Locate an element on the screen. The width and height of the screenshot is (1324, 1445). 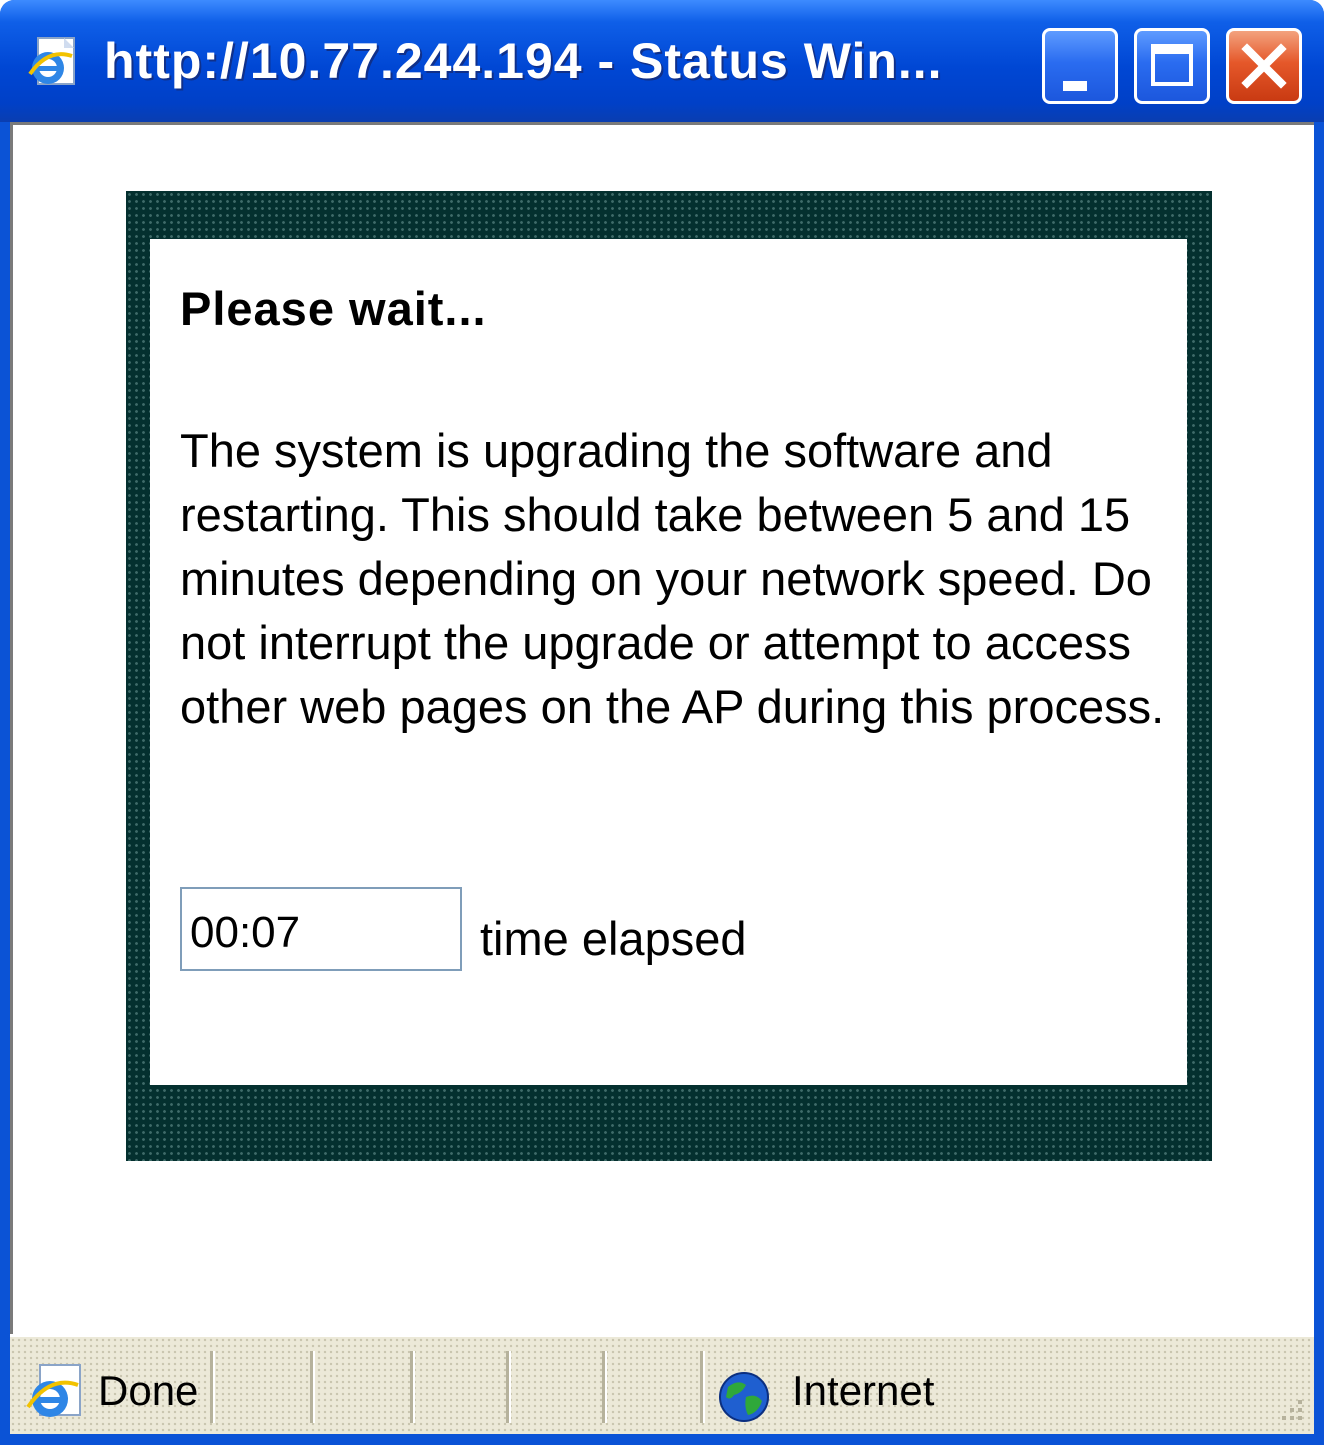
minimize-icon is located at coordinates (1075, 86).